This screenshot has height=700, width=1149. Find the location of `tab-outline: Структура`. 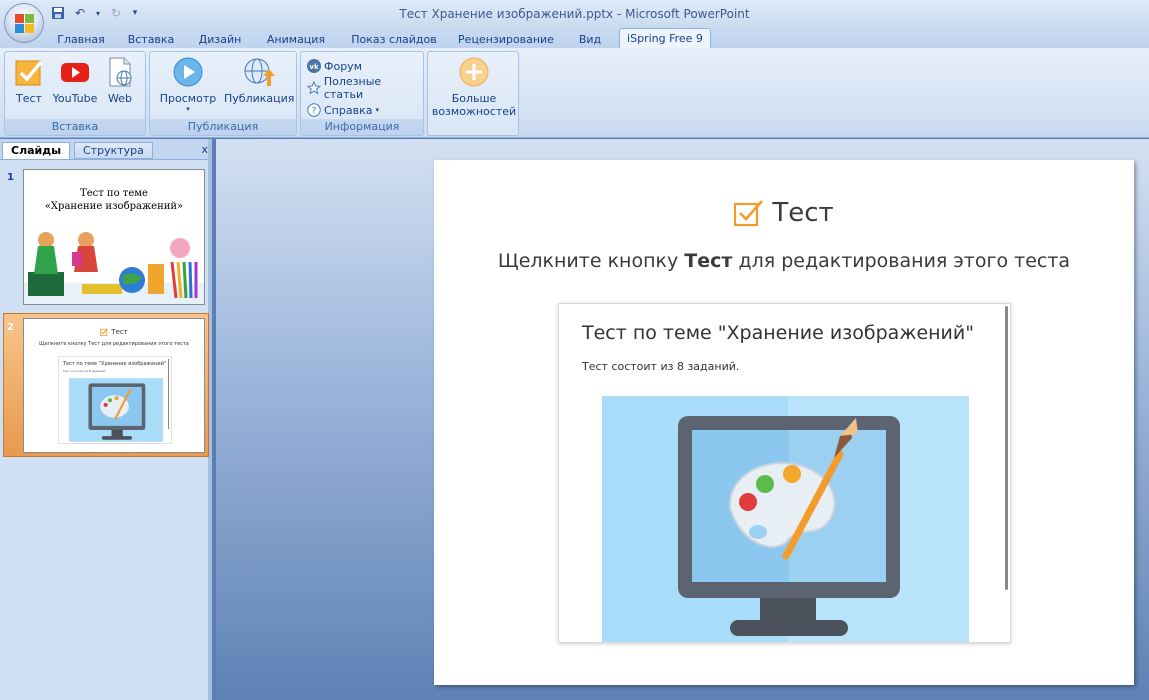

tab-outline: Структура is located at coordinates (113, 150).